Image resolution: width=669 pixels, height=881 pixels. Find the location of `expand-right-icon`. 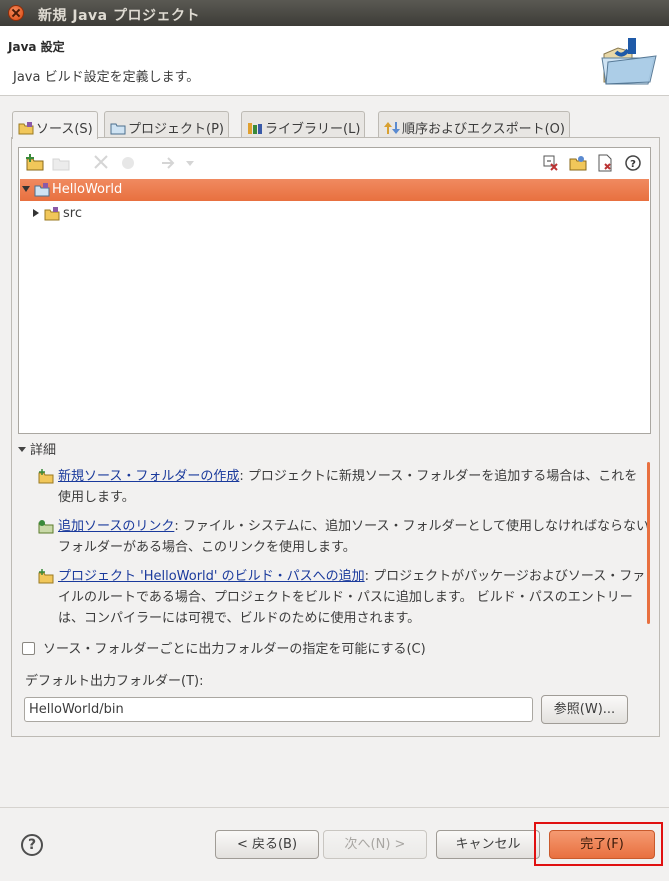

expand-right-icon is located at coordinates (36, 213).